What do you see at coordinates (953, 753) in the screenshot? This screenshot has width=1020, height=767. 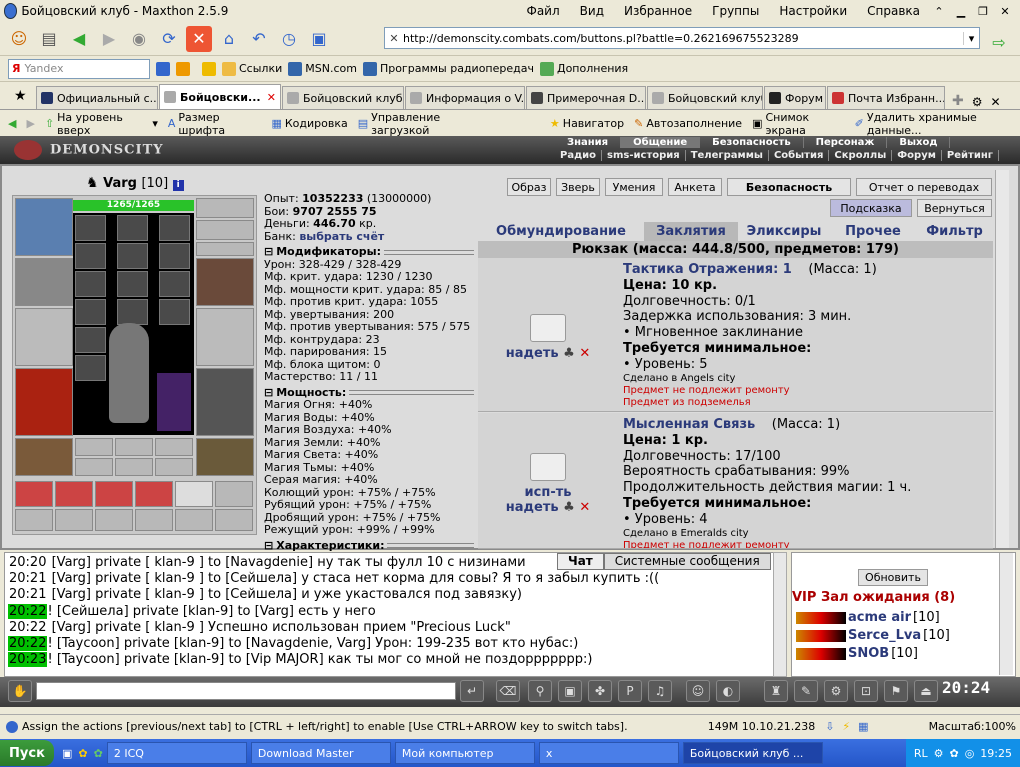 I see `tray-icon: ✿` at bounding box center [953, 753].